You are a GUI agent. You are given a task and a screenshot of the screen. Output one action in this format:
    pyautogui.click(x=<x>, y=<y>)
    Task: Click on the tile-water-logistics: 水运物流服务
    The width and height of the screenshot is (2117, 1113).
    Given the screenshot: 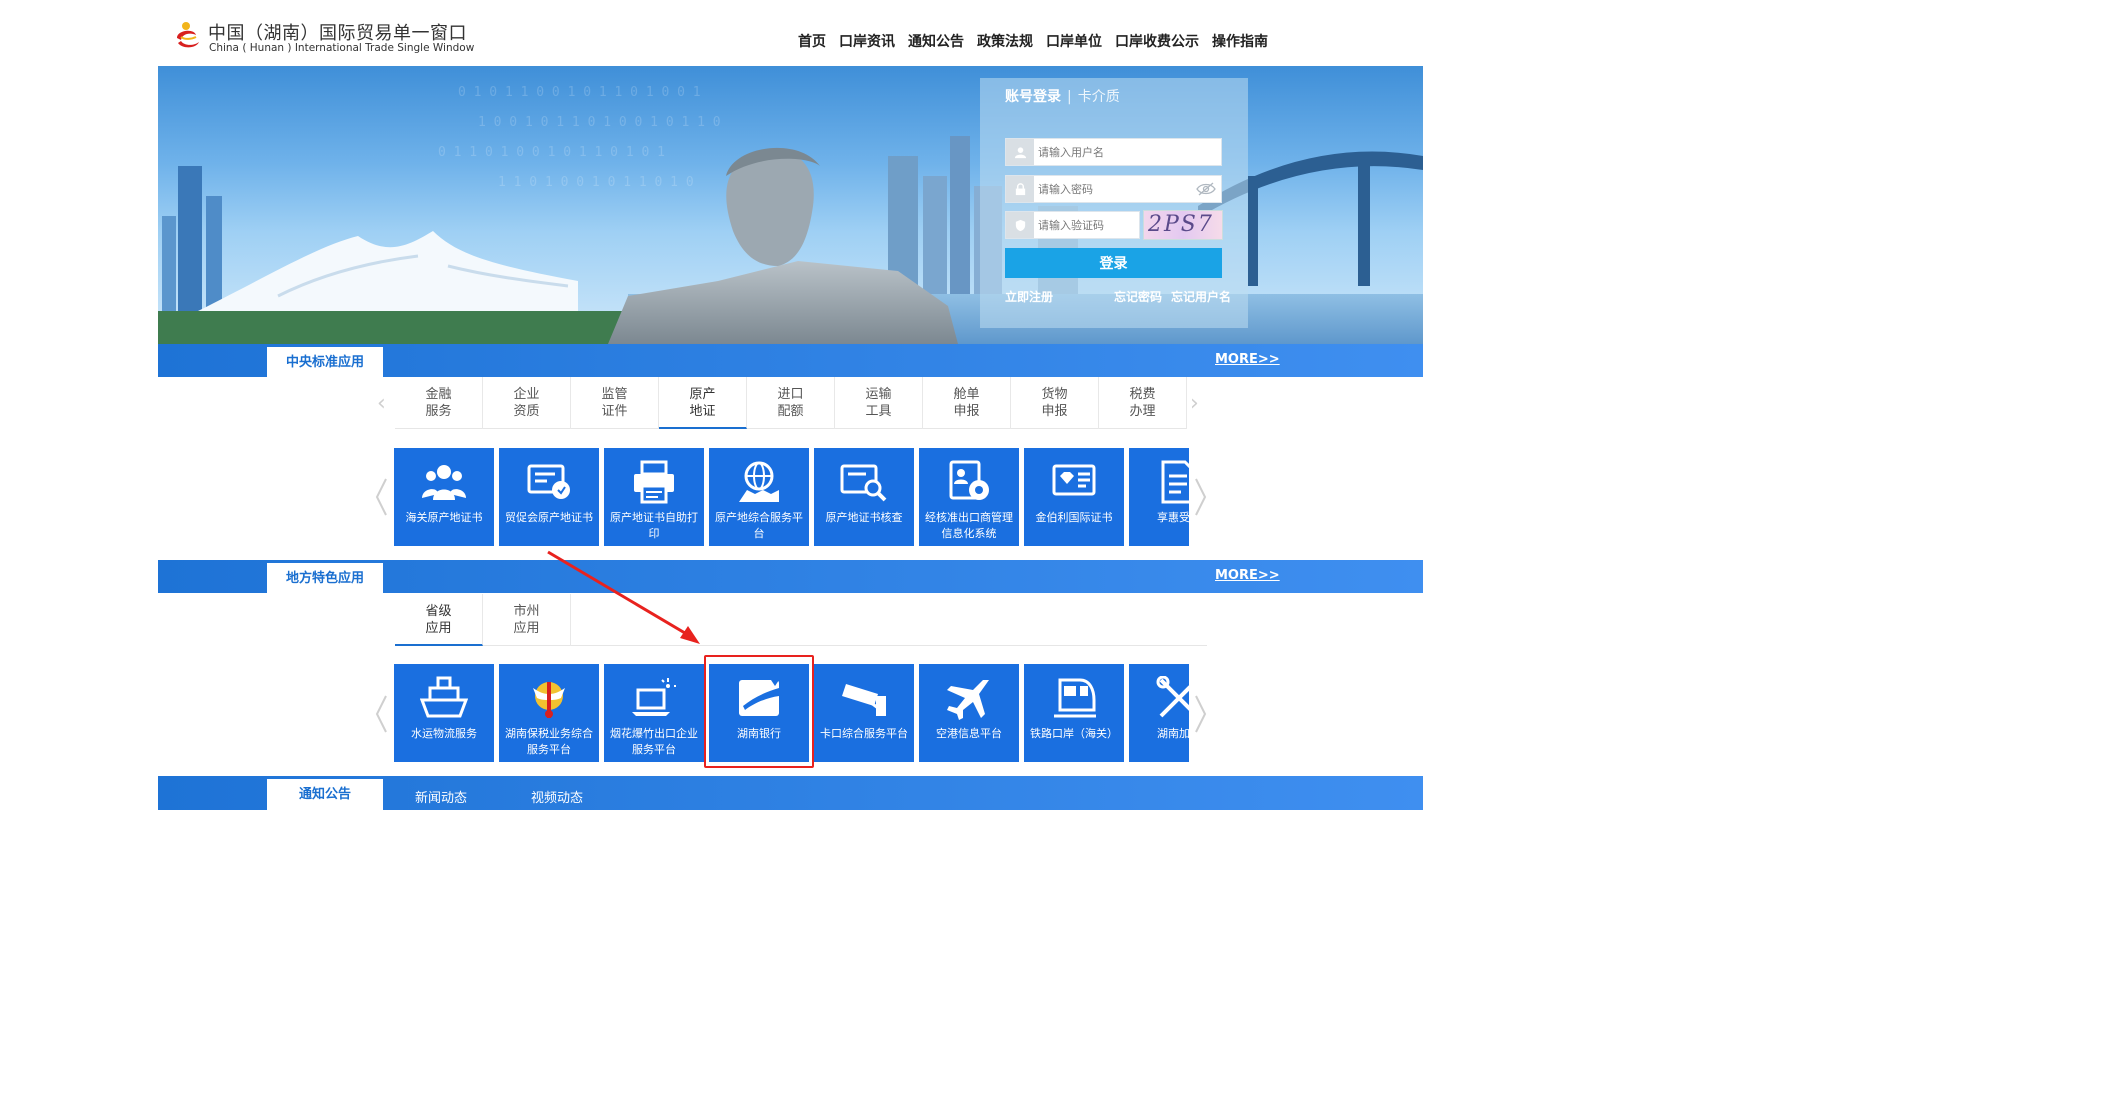 What is the action you would take?
    pyautogui.click(x=444, y=713)
    